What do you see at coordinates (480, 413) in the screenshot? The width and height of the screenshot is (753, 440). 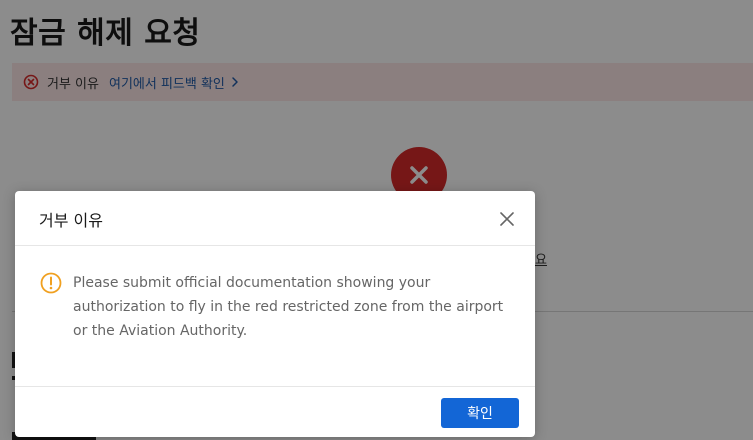 I see `confirm-button: 확인` at bounding box center [480, 413].